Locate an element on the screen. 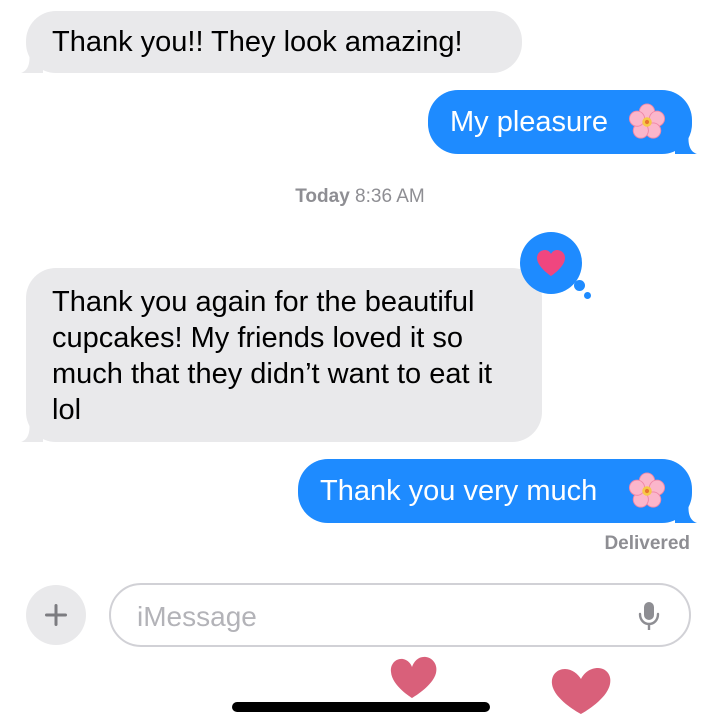  home-indicator is located at coordinates (361, 707).